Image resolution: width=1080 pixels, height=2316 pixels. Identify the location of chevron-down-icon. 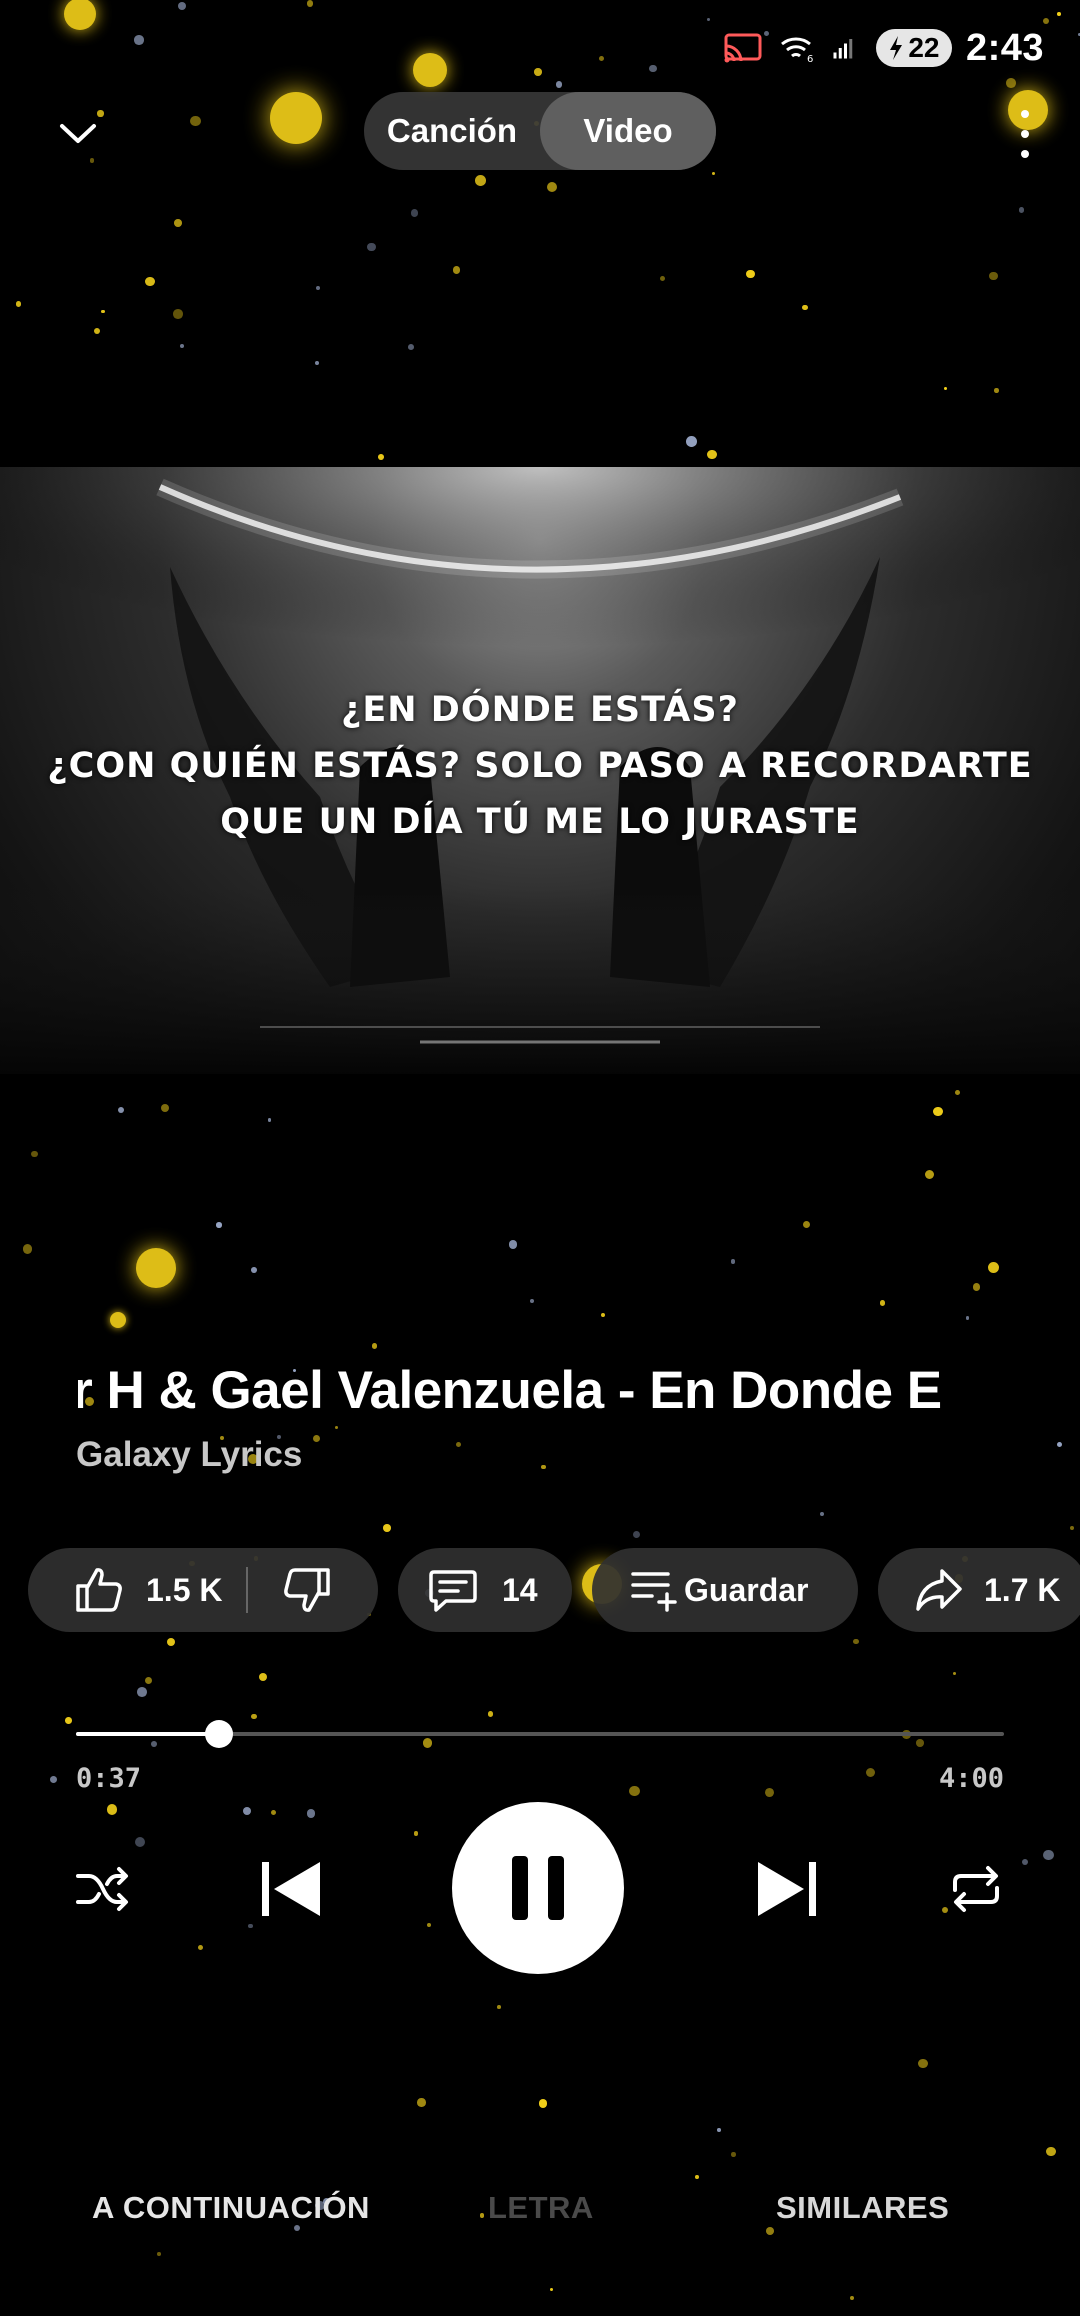
(78, 133).